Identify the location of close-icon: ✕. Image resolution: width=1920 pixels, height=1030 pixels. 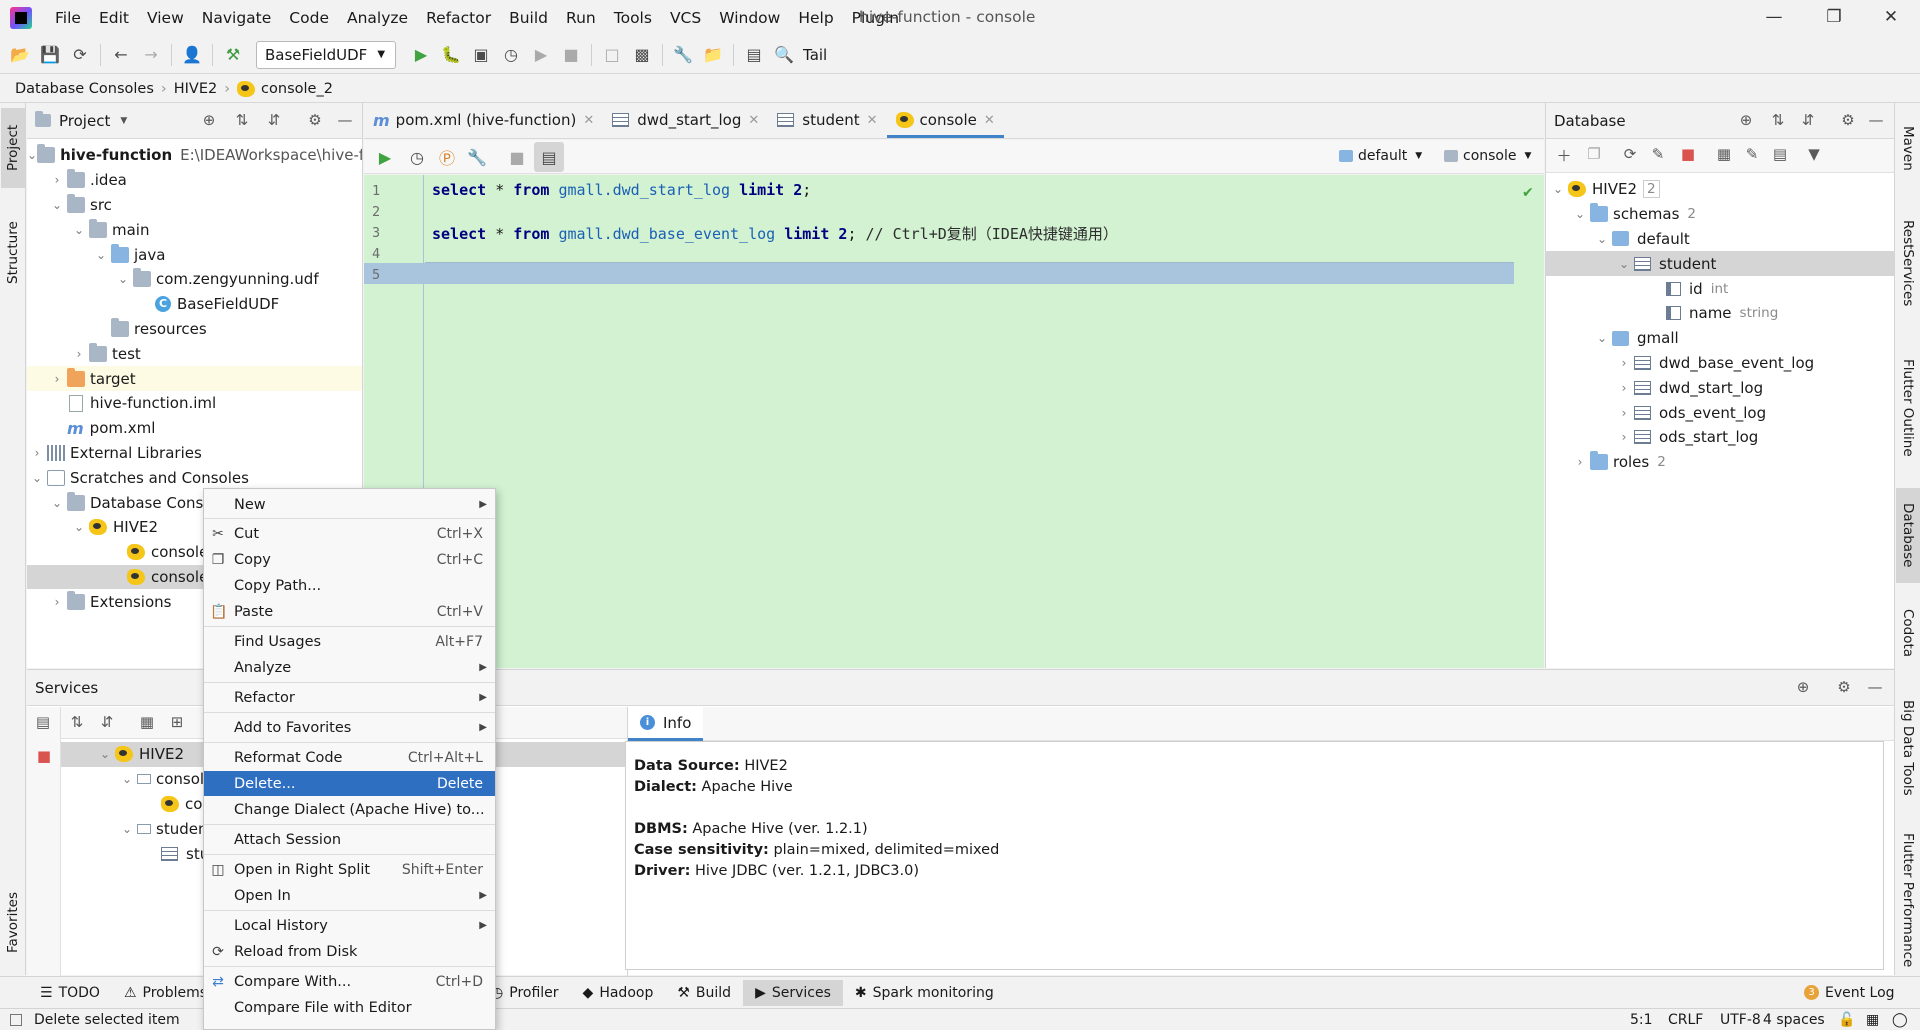
(1891, 17).